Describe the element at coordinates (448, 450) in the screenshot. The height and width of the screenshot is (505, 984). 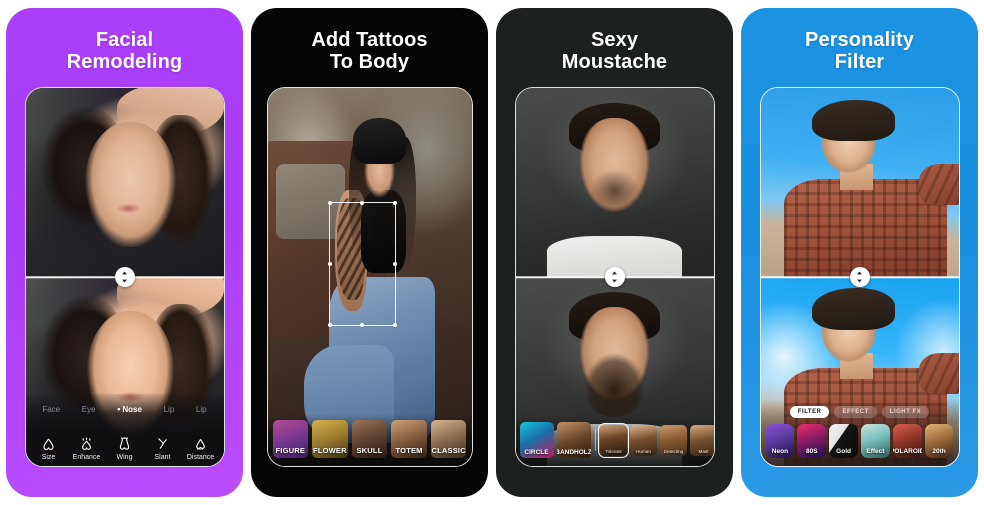
I see `thumbnail-label: CLASSIC` at that location.